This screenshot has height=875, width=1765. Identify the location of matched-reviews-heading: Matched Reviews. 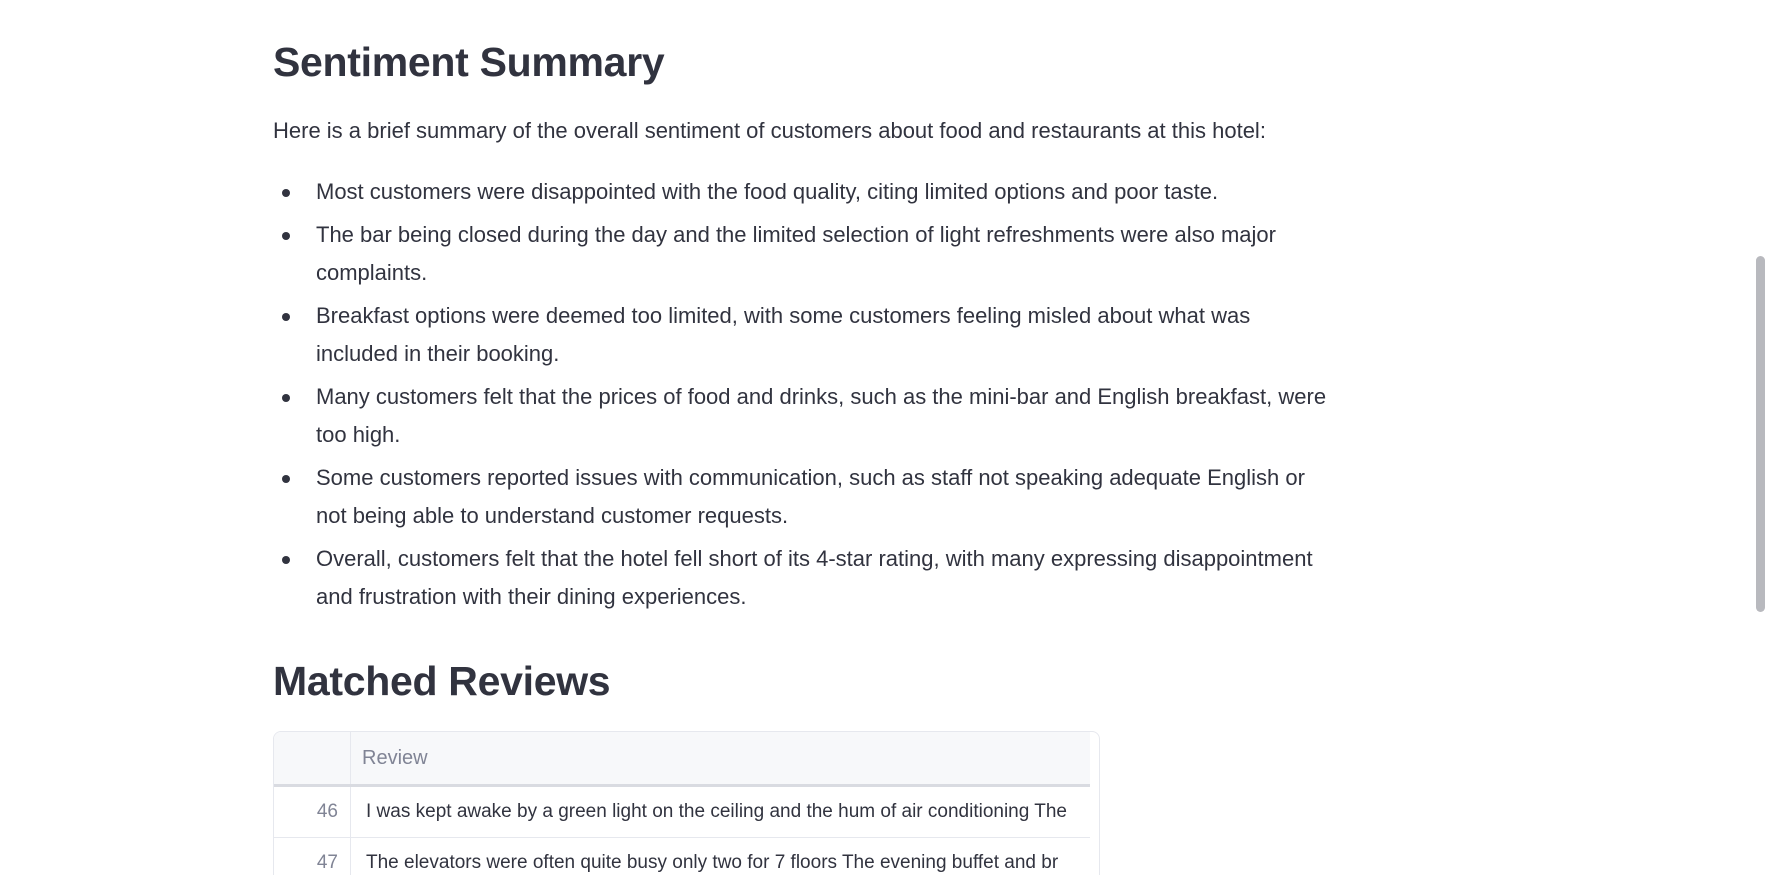
(442, 681).